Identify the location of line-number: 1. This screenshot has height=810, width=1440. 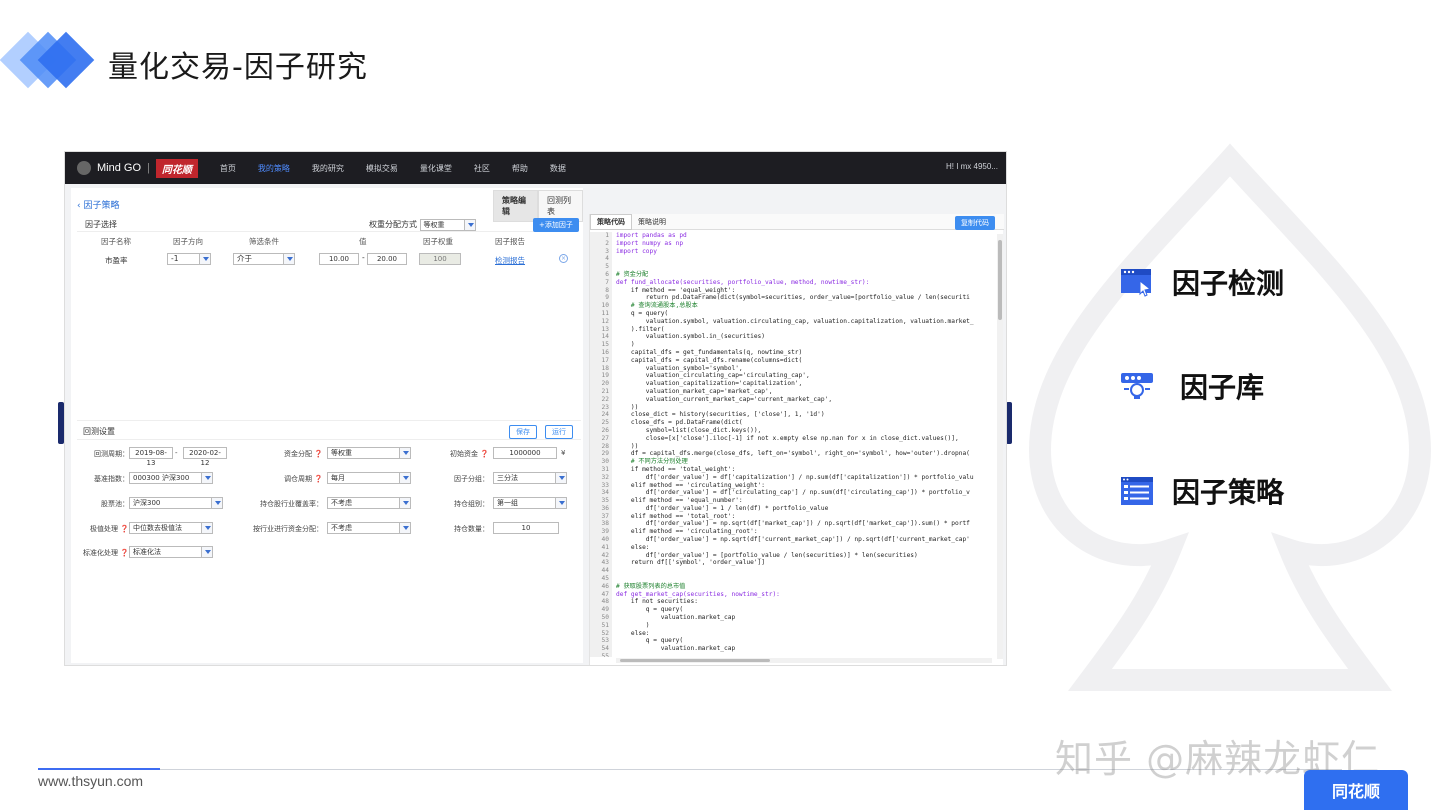
(607, 235).